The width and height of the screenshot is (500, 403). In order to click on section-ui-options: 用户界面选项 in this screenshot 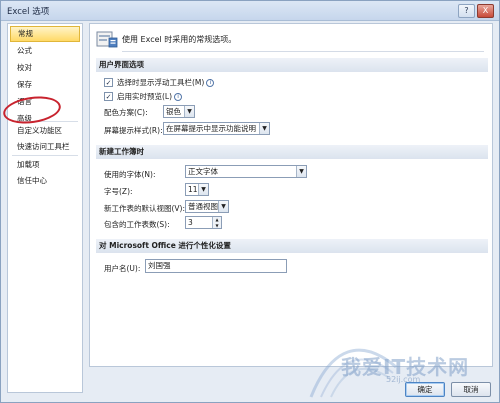, I will do `click(292, 65)`.